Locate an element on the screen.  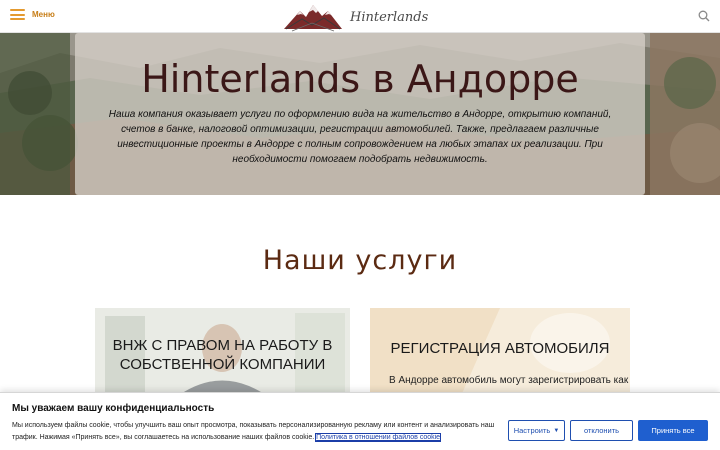
site-header: Меню Hinterlands is located at coordinates (360, 16).